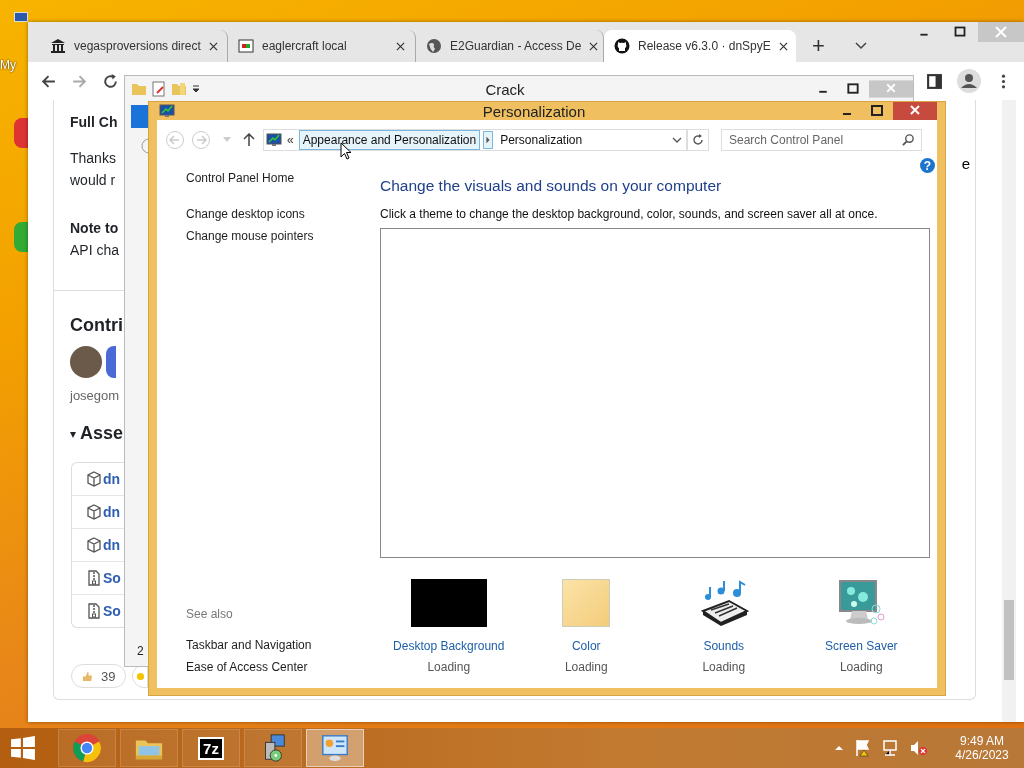  I want to click on archiver-icon: 7z, so click(211, 748).